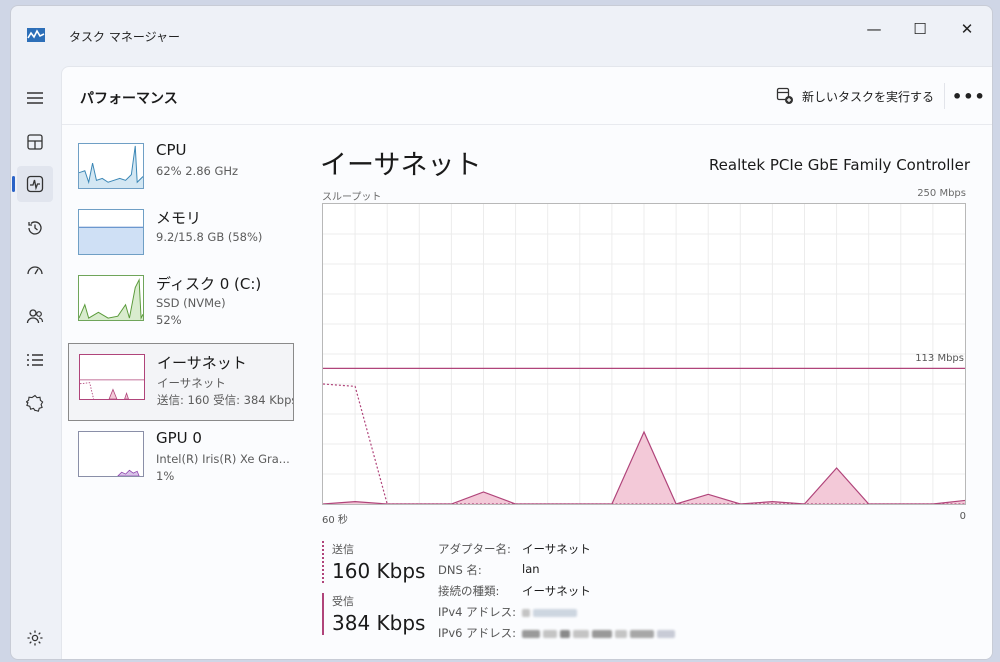 Image resolution: width=1000 pixels, height=662 pixels. Describe the element at coordinates (967, 29) in the screenshot. I see `close-button: ✕` at that location.